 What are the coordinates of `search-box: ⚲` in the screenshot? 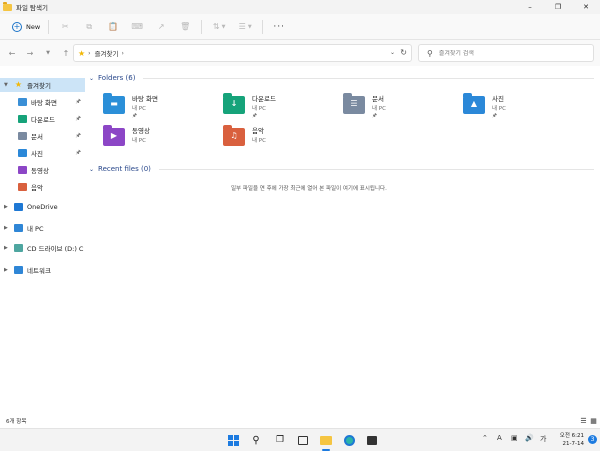 It's located at (506, 53).